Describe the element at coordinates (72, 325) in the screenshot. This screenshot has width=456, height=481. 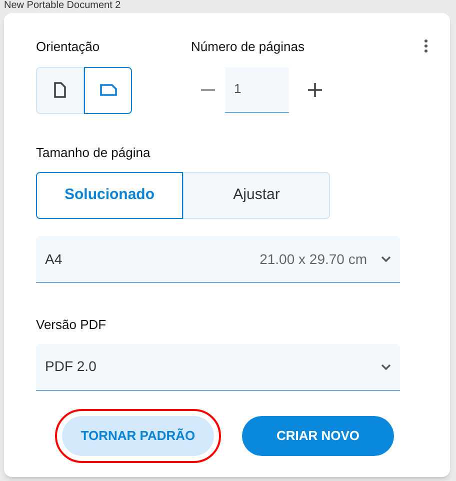
I see `pdf-version-label: Versão PDF` at that location.